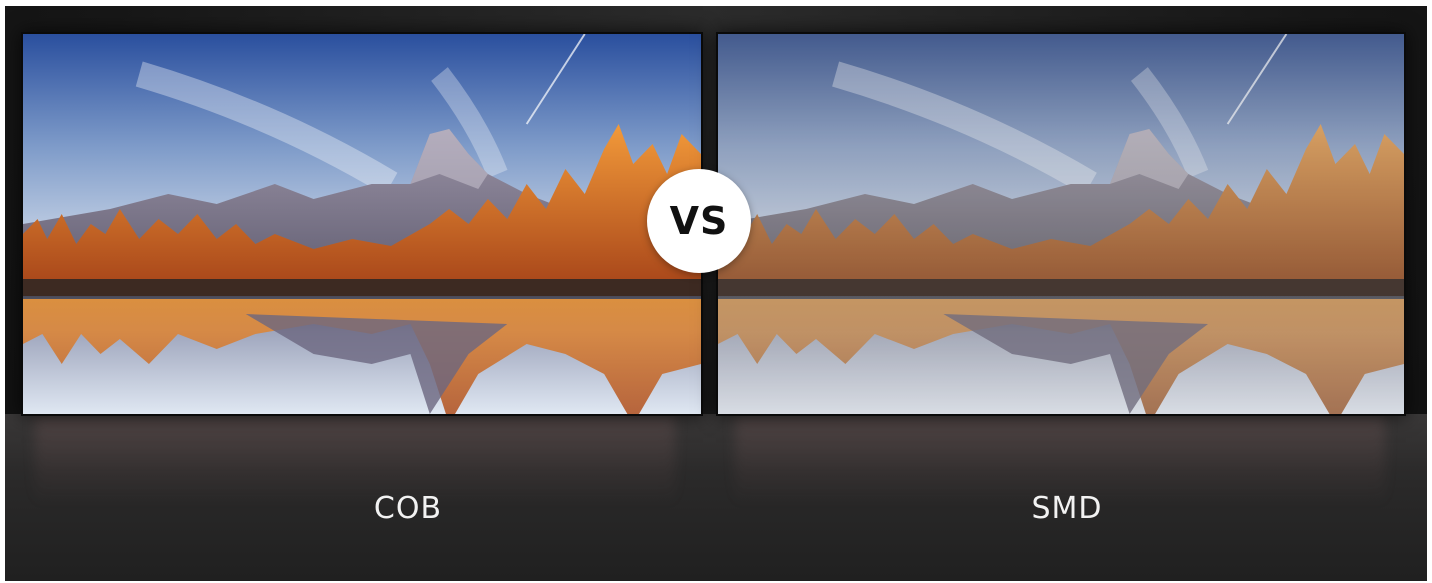 The height and width of the screenshot is (583, 1432). I want to click on smd-label: SMD, so click(1067, 508).